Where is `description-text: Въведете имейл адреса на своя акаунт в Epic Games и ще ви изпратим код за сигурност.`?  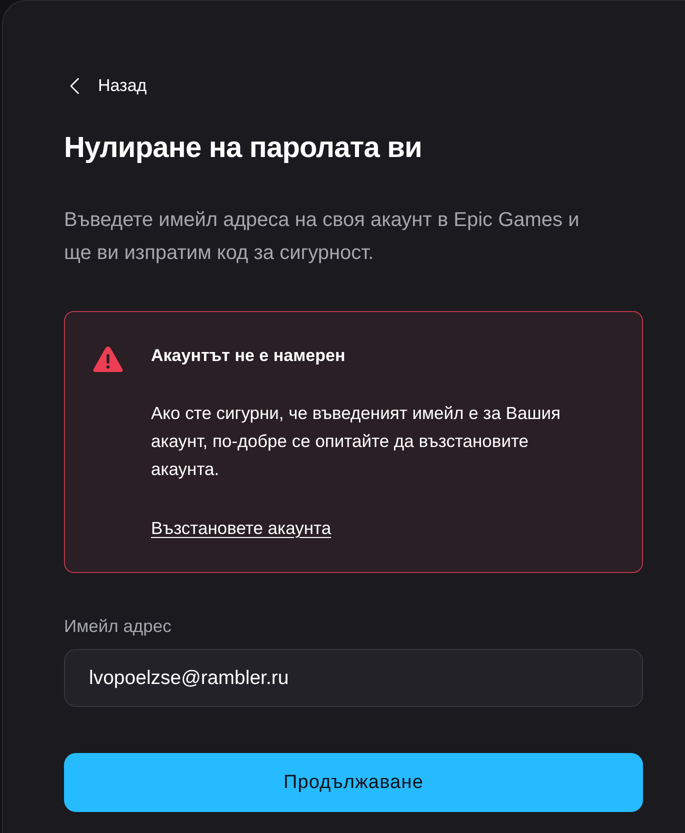 description-text: Въведете имейл адреса на своя акаунт в Epic Games и ще ви изпратим код за сигурност. is located at coordinates (322, 237).